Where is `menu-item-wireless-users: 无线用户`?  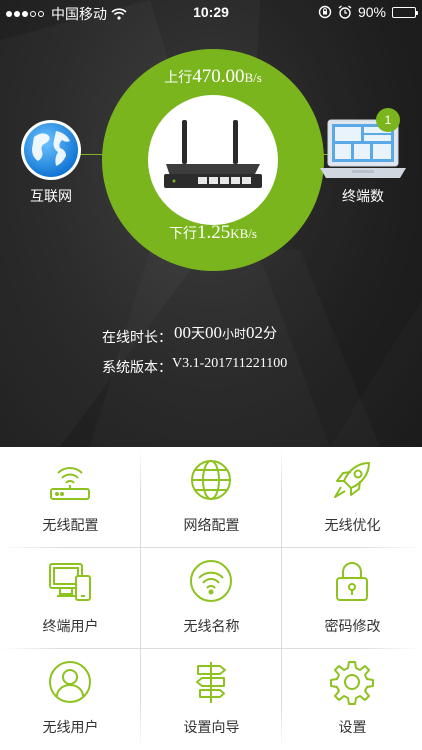
menu-item-wireless-users: 无线用户 is located at coordinates (70, 699).